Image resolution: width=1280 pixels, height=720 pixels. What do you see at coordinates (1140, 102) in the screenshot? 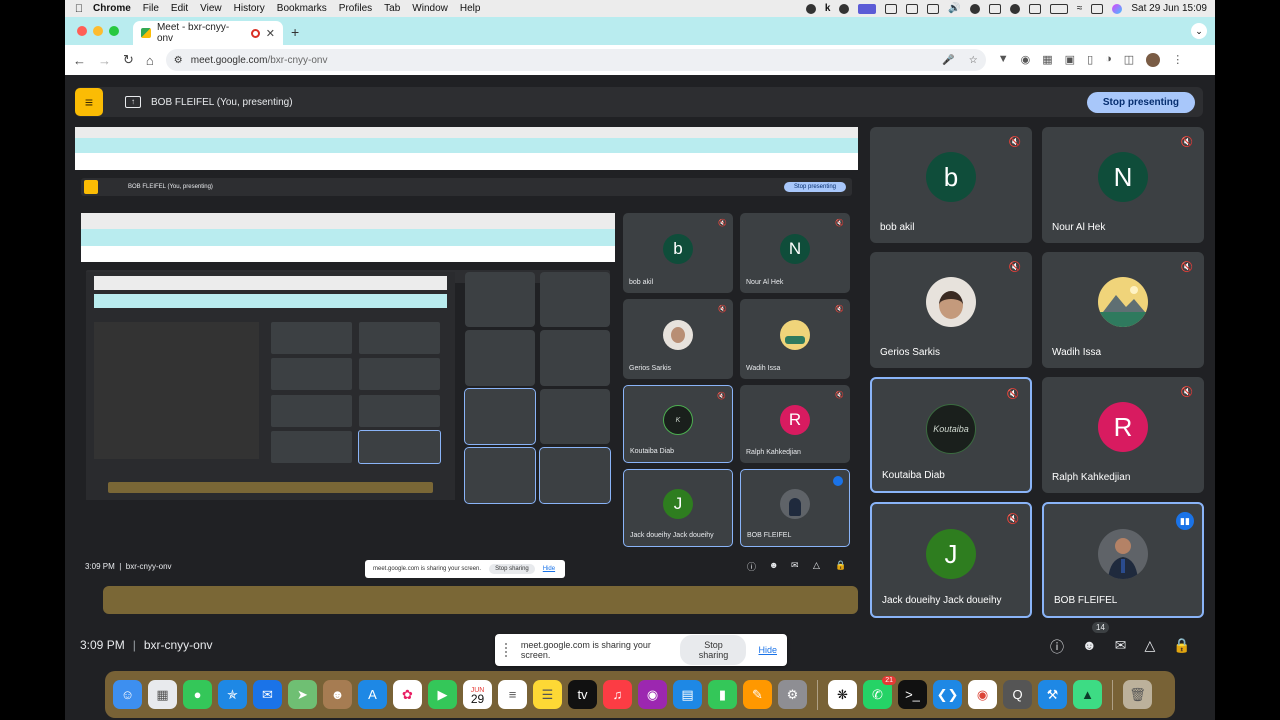
I see `stop-presenting-button: Stop presenting` at bounding box center [1140, 102].